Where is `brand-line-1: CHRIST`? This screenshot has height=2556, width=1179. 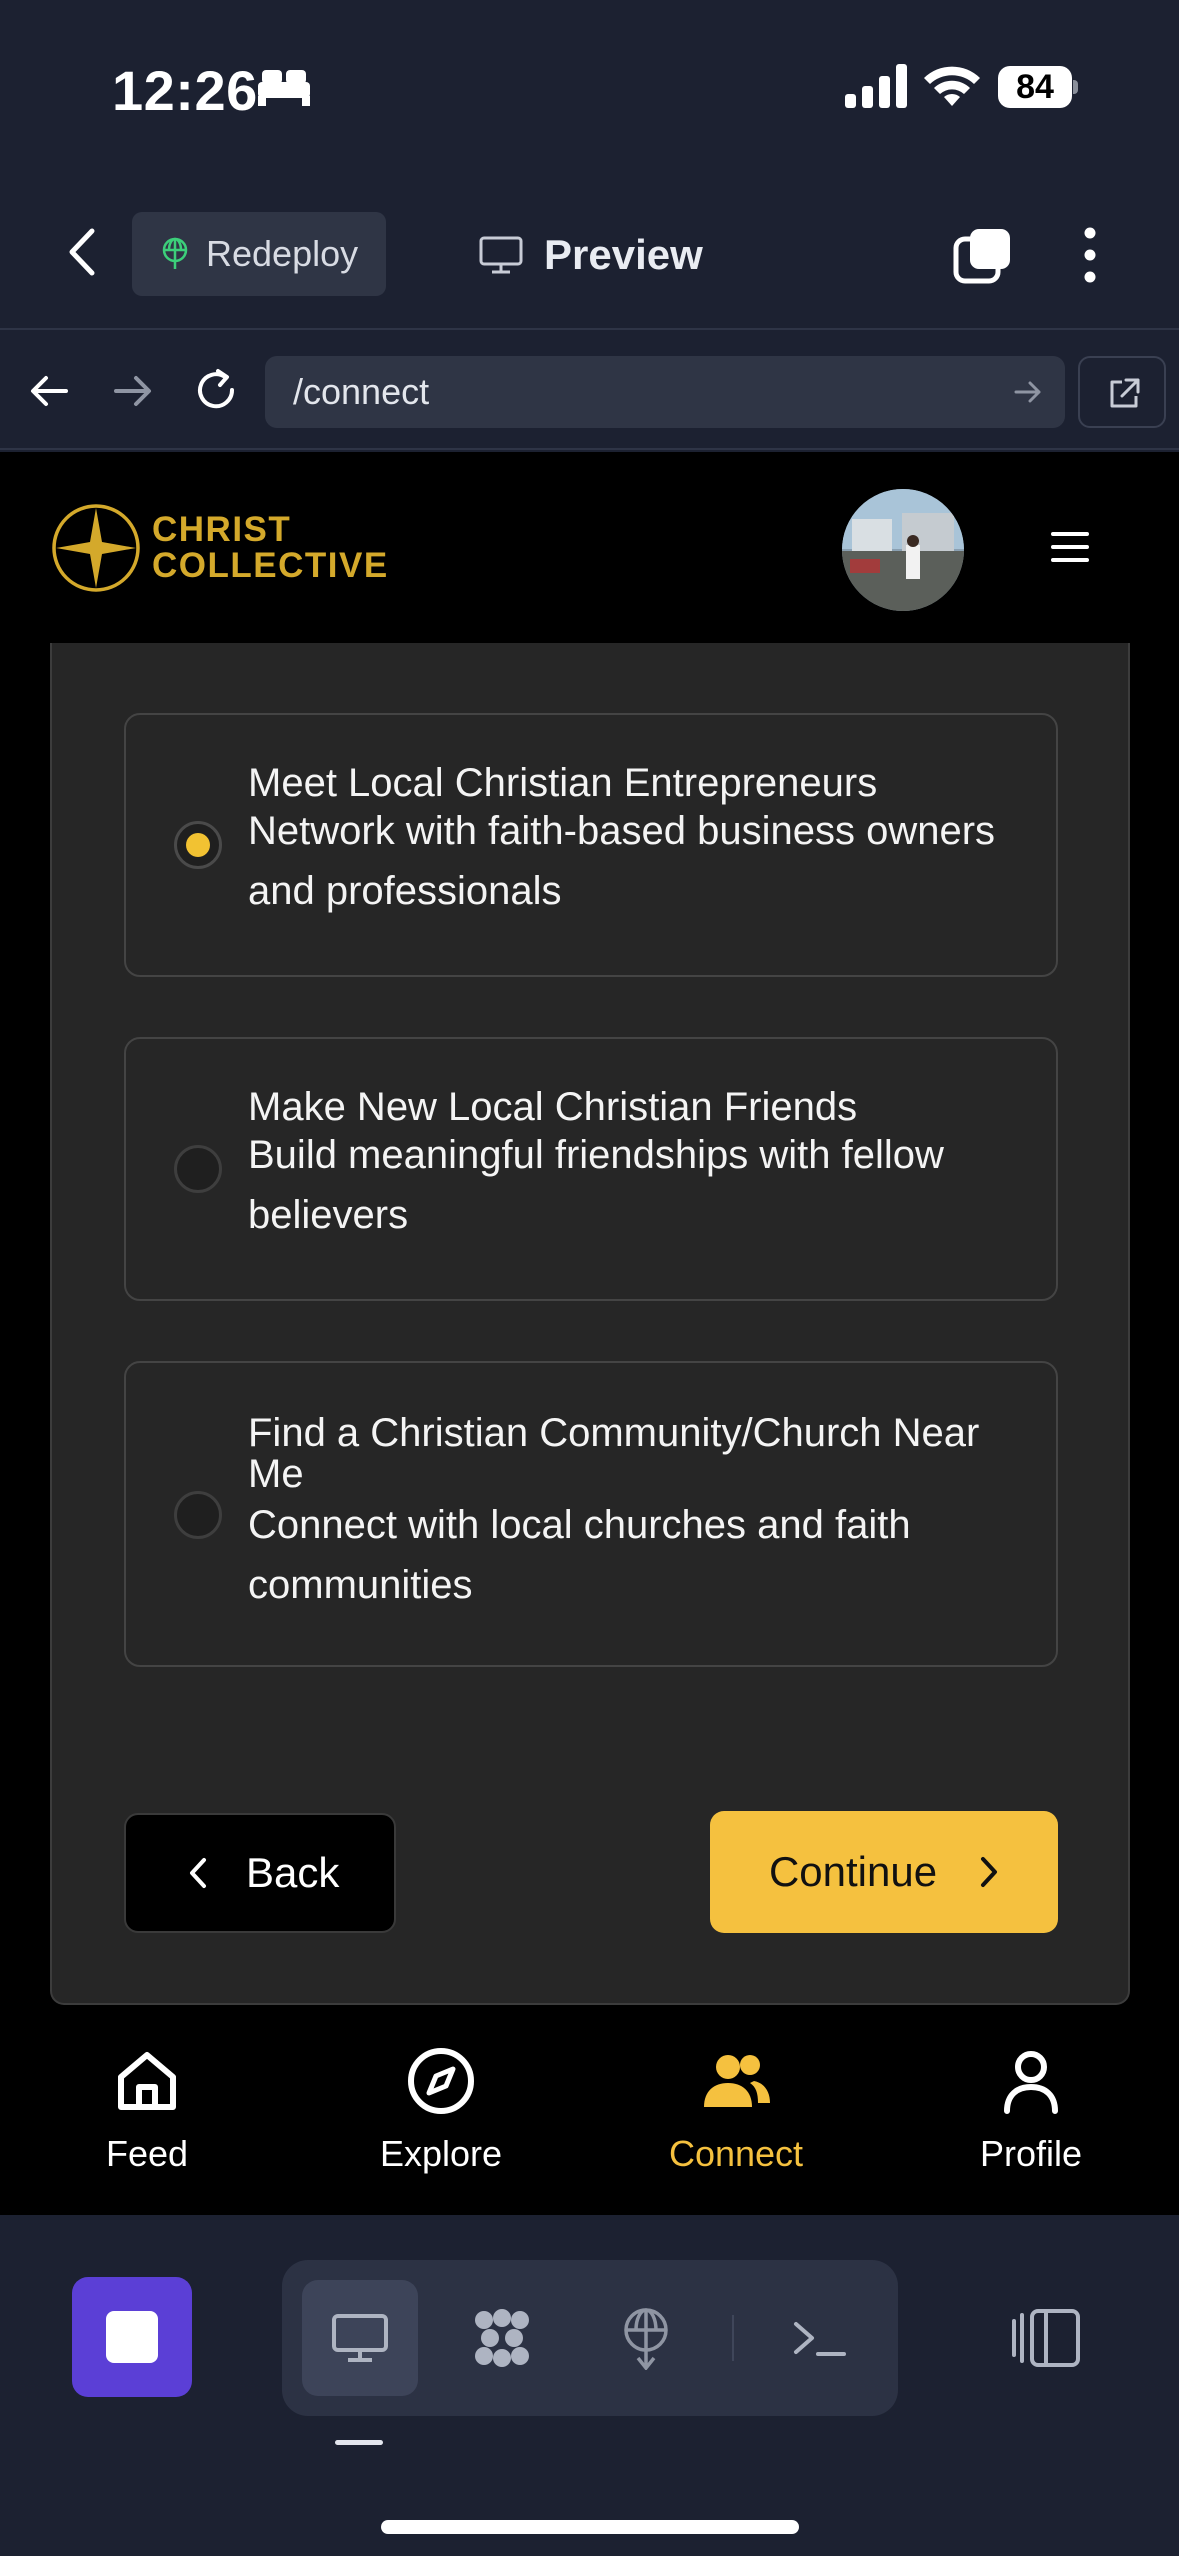 brand-line-1: CHRIST is located at coordinates (222, 529).